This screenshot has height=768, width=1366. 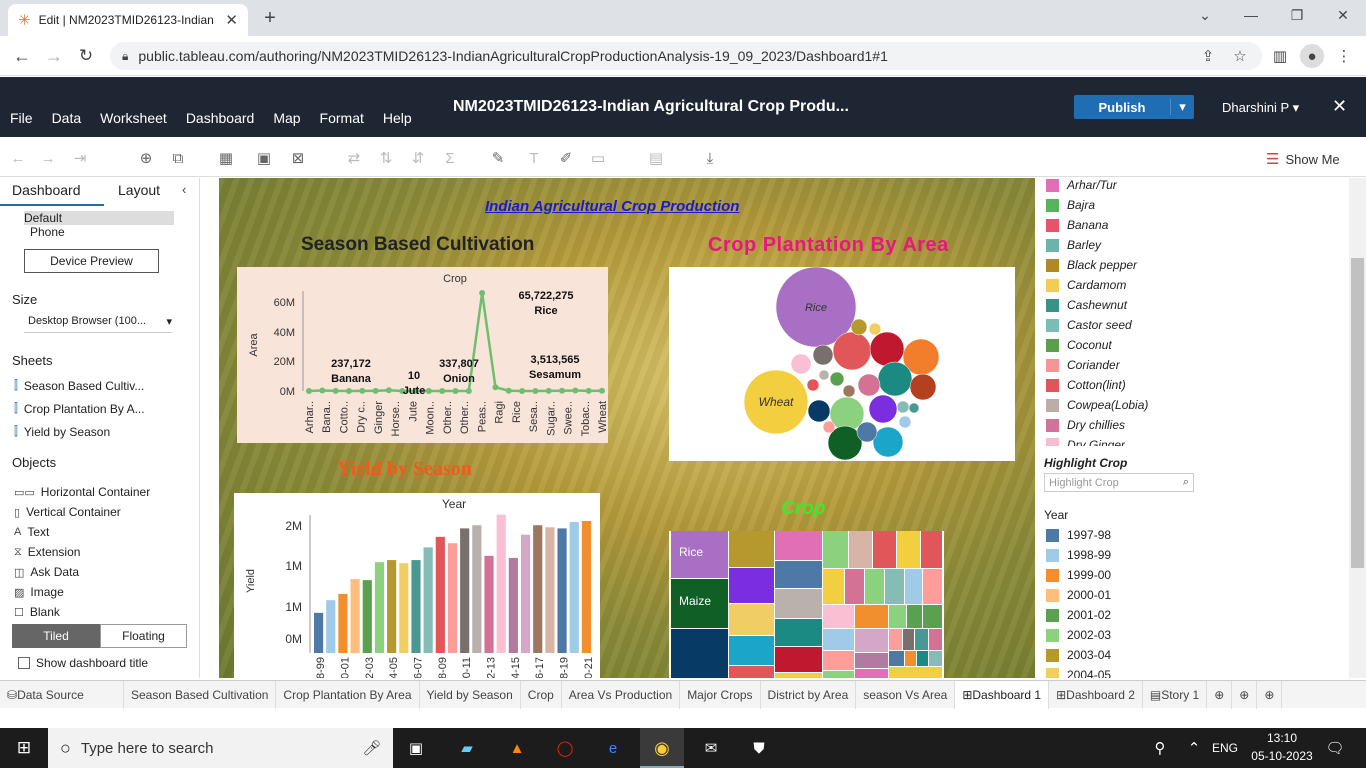 What do you see at coordinates (1270, 694) in the screenshot?
I see `new-story-icon: ⊕` at bounding box center [1270, 694].